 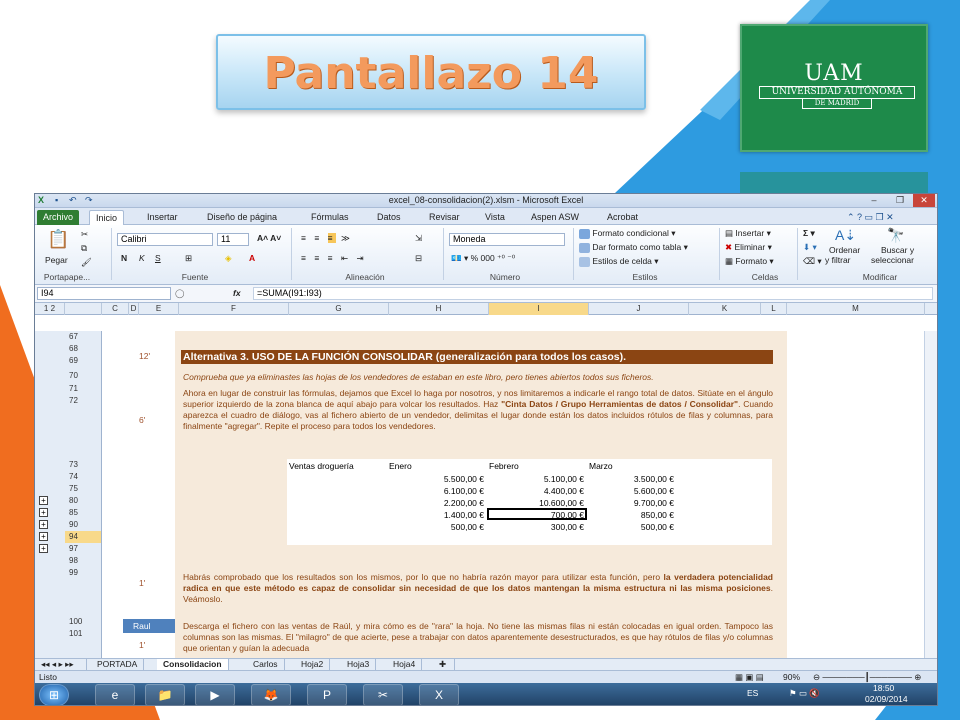 What do you see at coordinates (115, 309) in the screenshot?
I see `col-header-c: C` at bounding box center [115, 309].